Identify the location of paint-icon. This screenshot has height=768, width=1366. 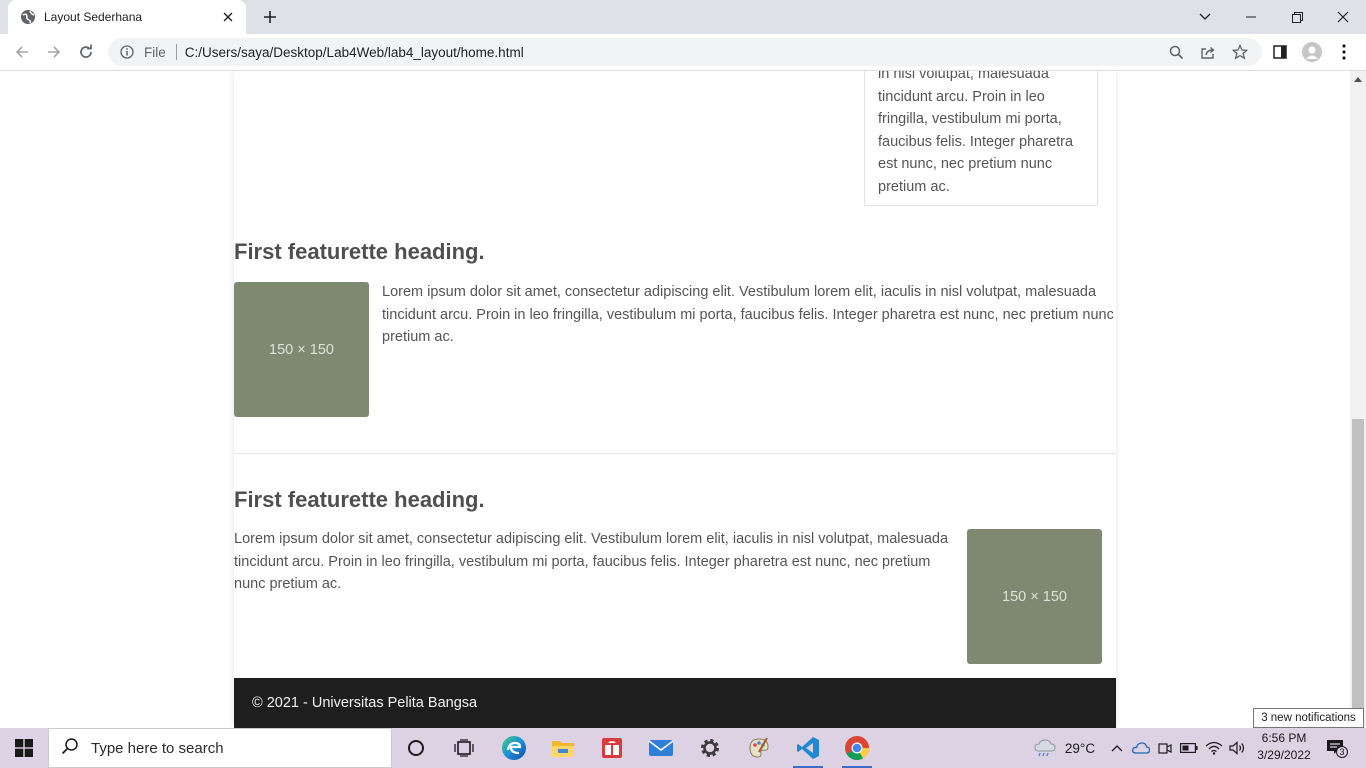
(759, 748).